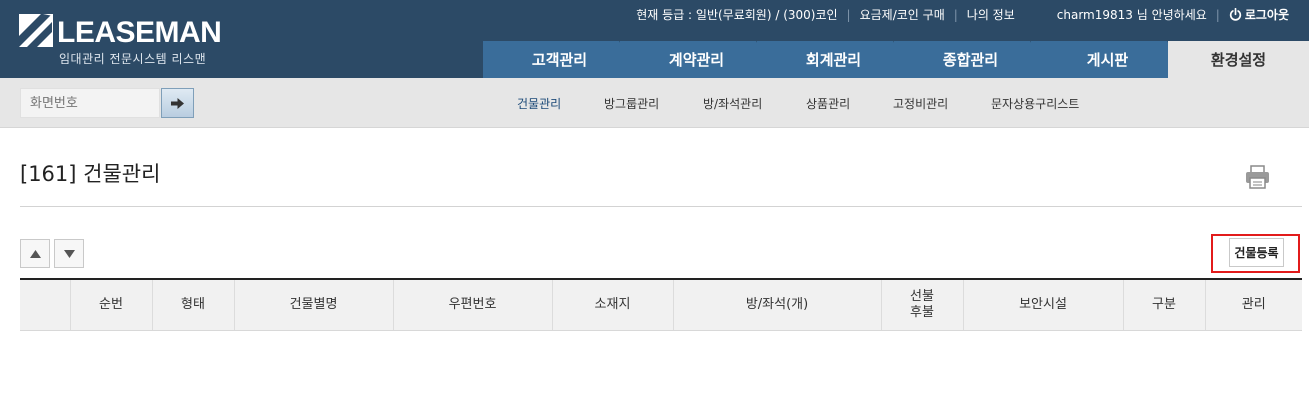 This screenshot has width=1309, height=405. Describe the element at coordinates (833, 59) in the screenshot. I see `tab-accounting: 회계관리` at that location.